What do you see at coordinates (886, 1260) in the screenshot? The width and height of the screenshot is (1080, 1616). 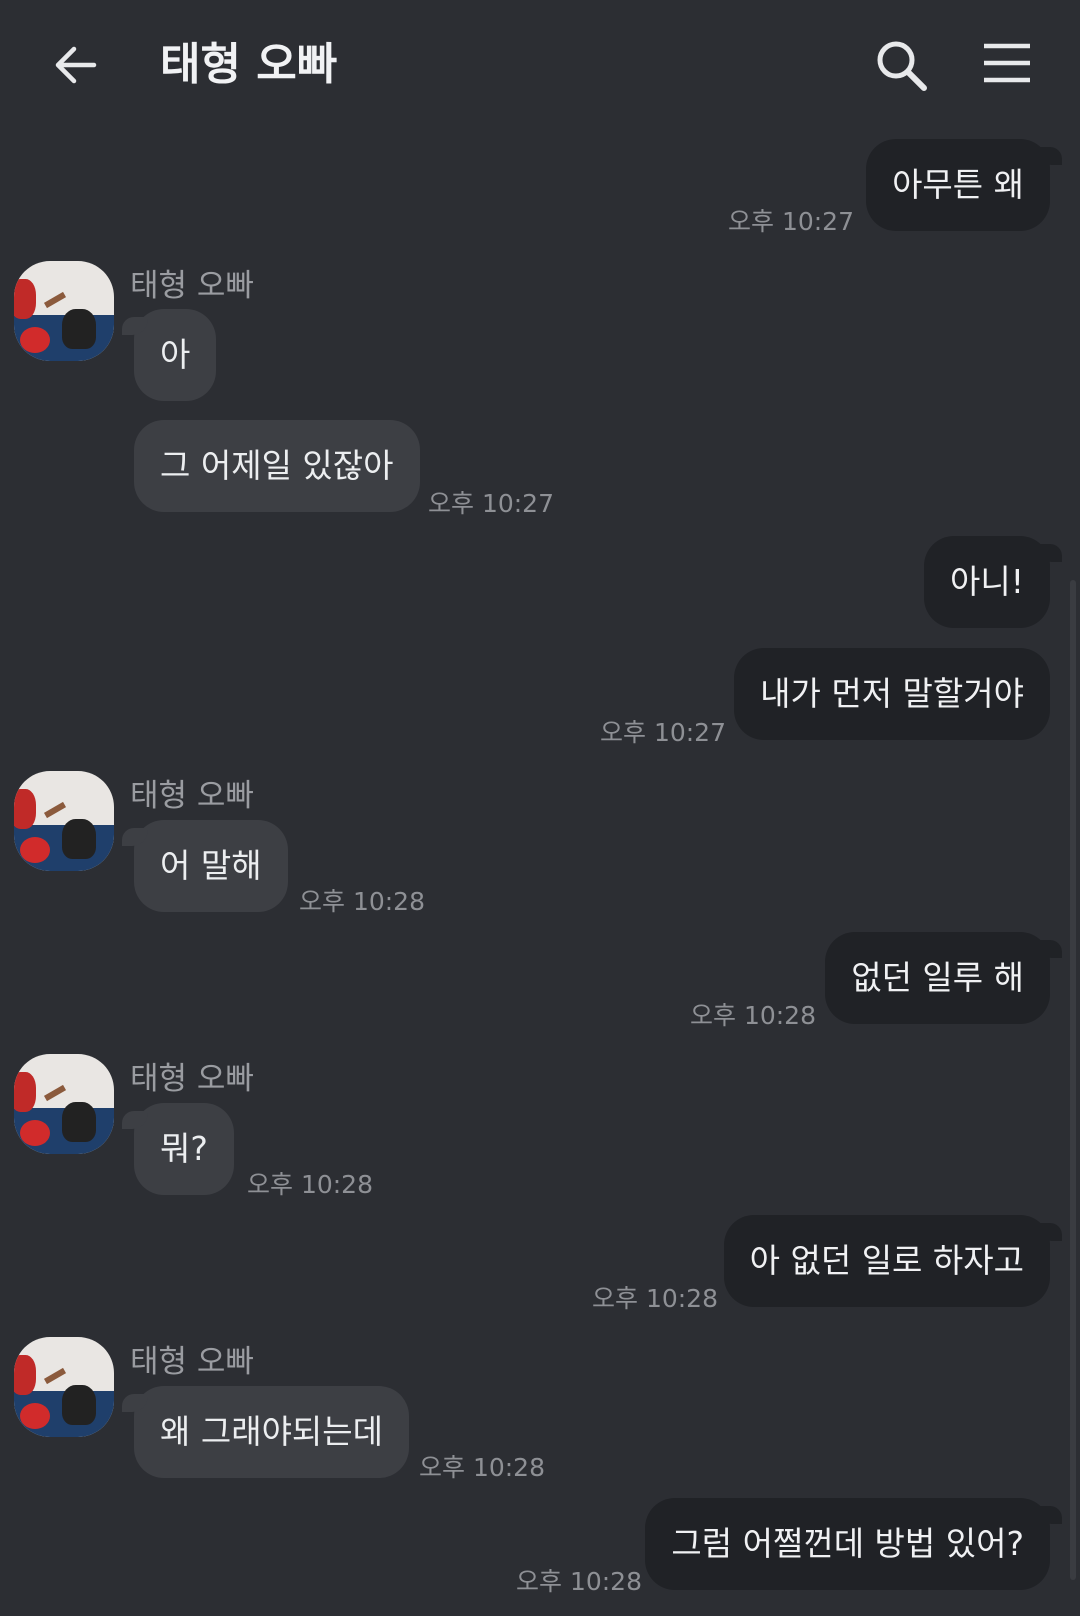 I see `message-text: 아 없던 일로 하자고` at bounding box center [886, 1260].